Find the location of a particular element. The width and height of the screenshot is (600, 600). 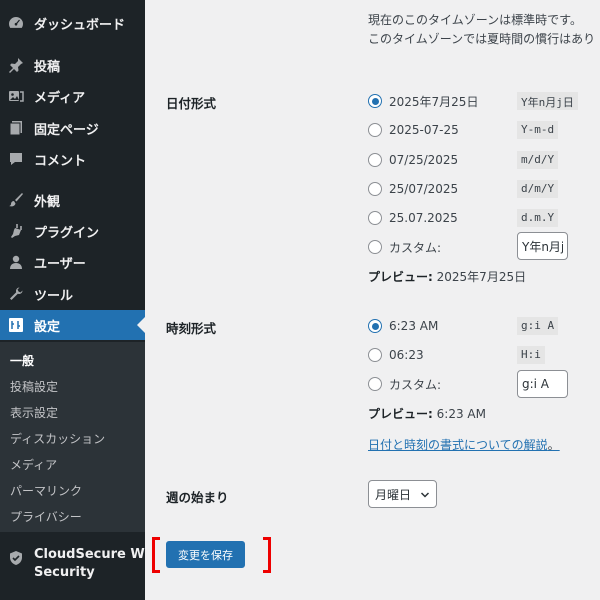

sidebar-label-posts: 投稿 is located at coordinates (47, 67).